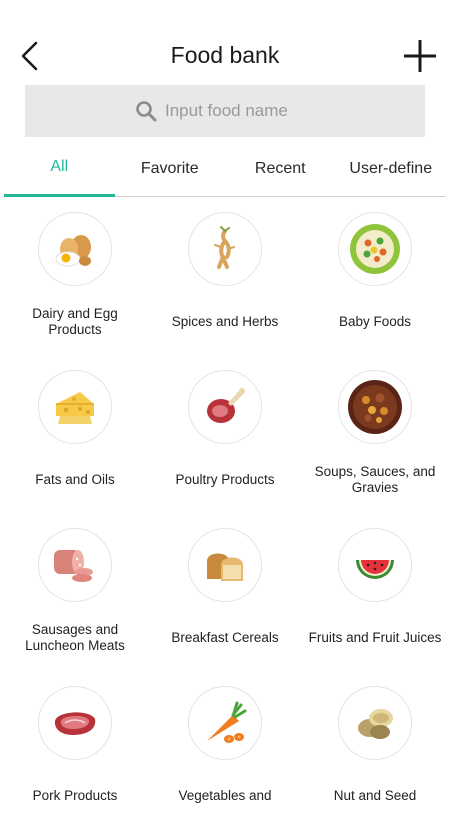 Image resolution: width=450 pixels, height=832 pixels. I want to click on category-breakfast-cereals: Breakfast Cereals, so click(225, 595).